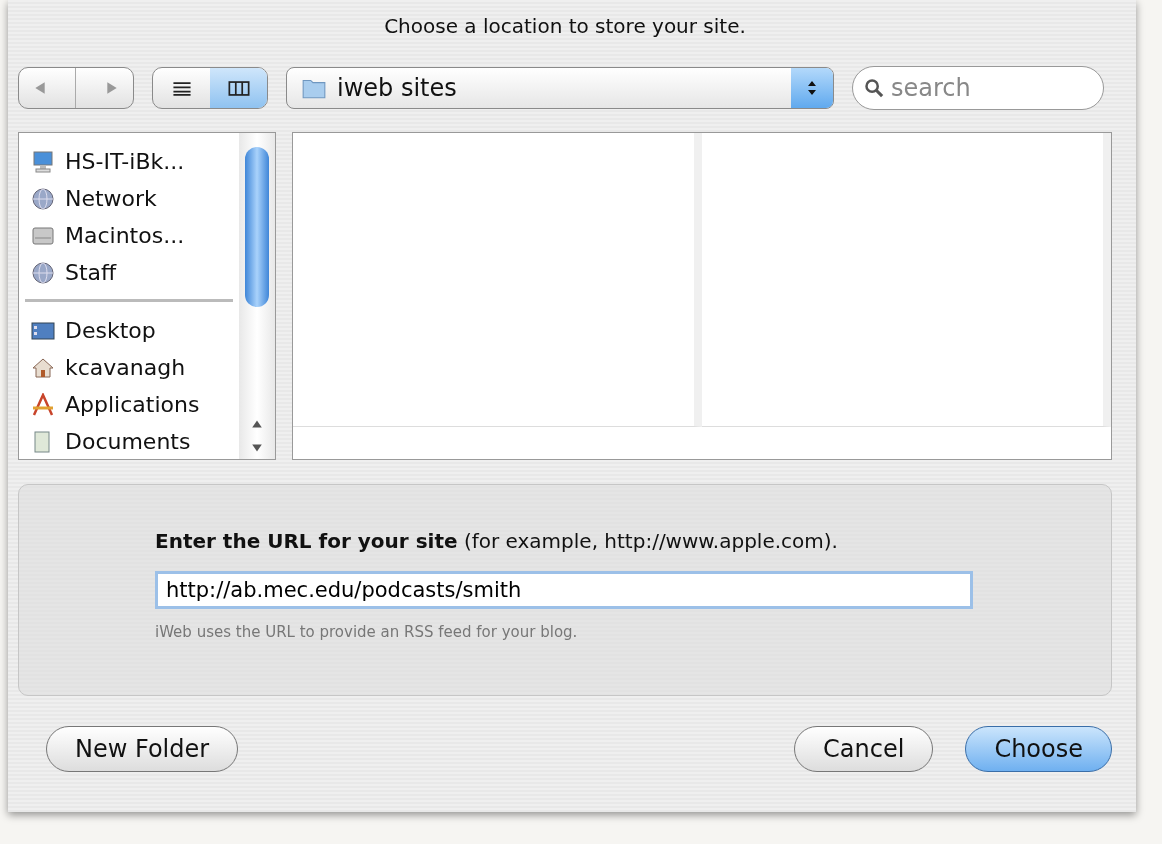  What do you see at coordinates (43, 161) in the screenshot?
I see `computer-icon` at bounding box center [43, 161].